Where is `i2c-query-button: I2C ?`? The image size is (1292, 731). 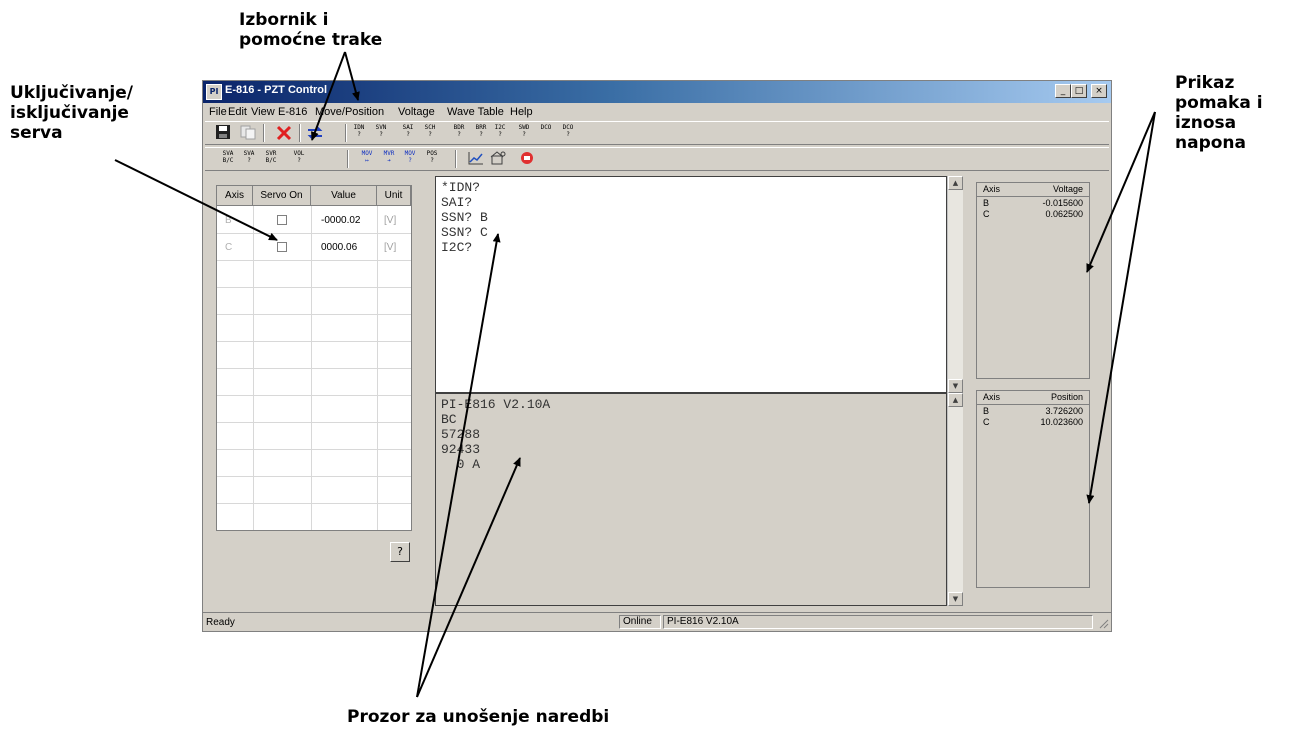
i2c-query-button: I2C ? is located at coordinates (500, 133).